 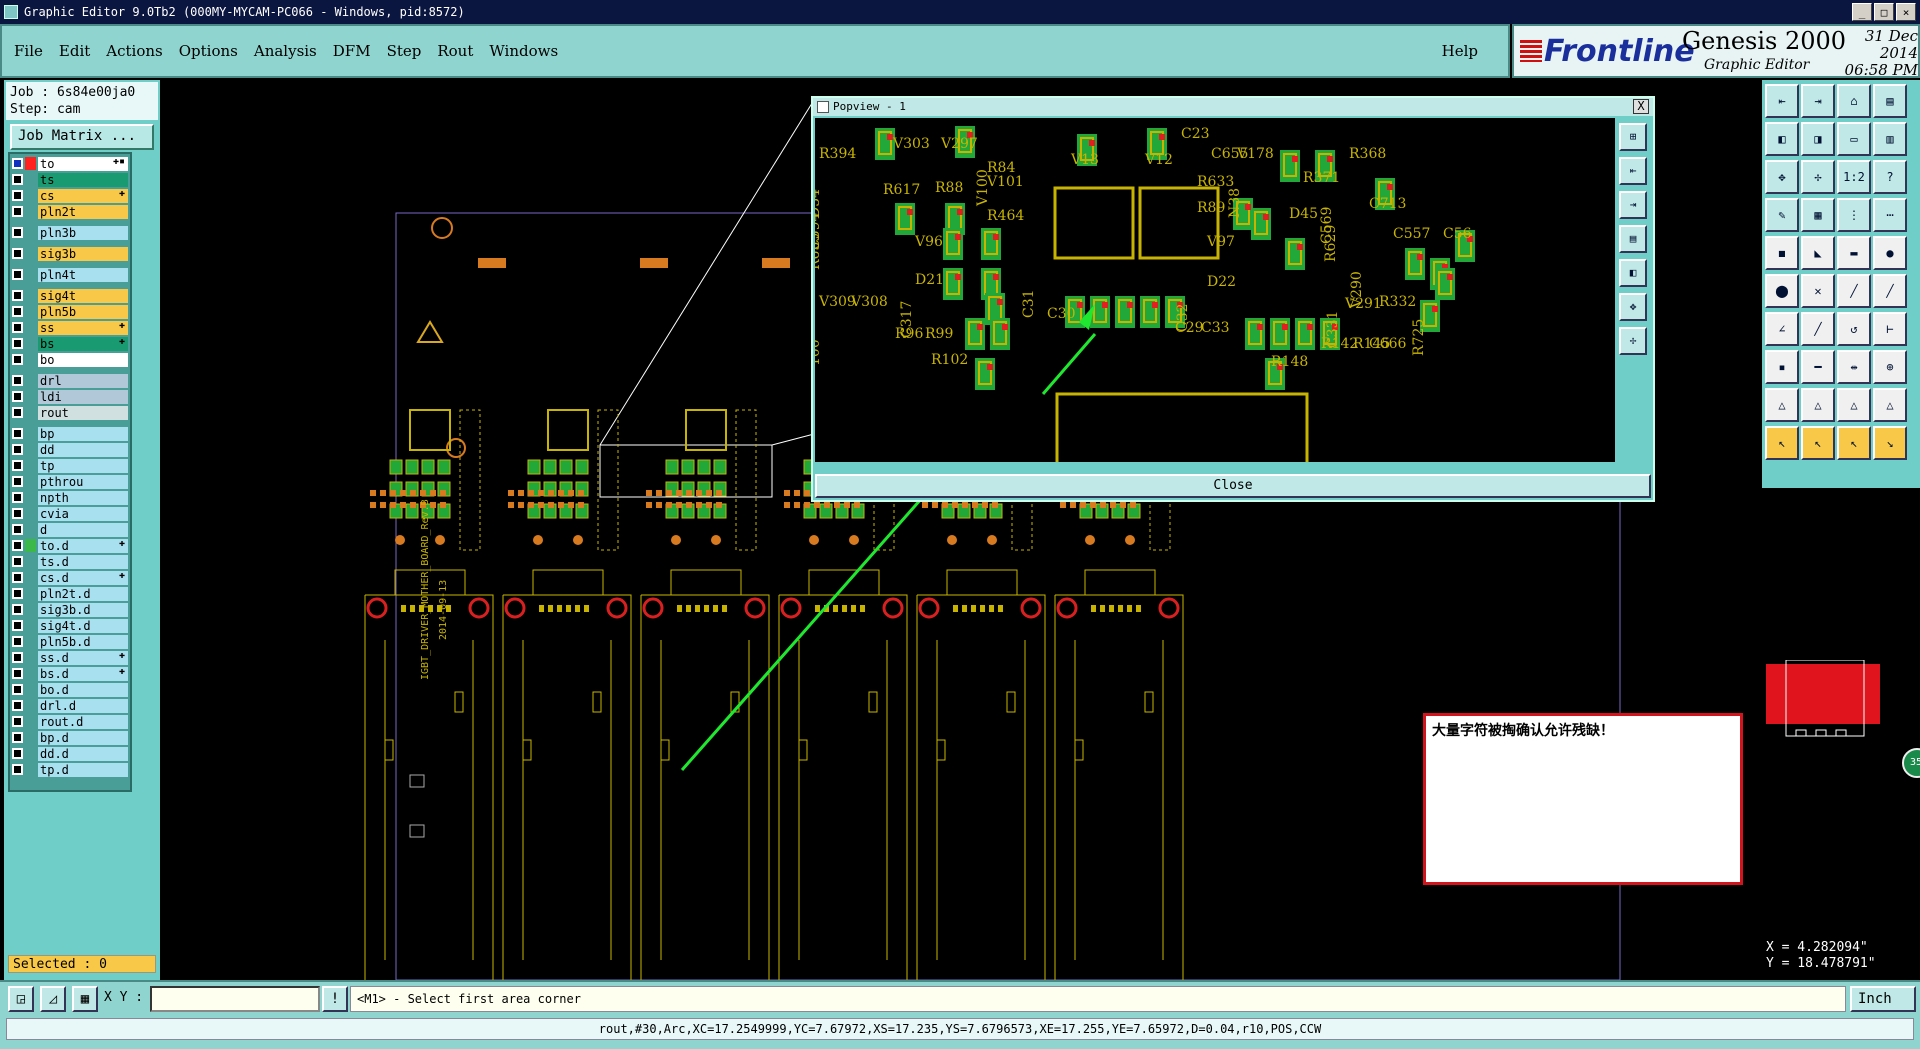 I want to click on ruler-icon: ▬, so click(x=1854, y=253).